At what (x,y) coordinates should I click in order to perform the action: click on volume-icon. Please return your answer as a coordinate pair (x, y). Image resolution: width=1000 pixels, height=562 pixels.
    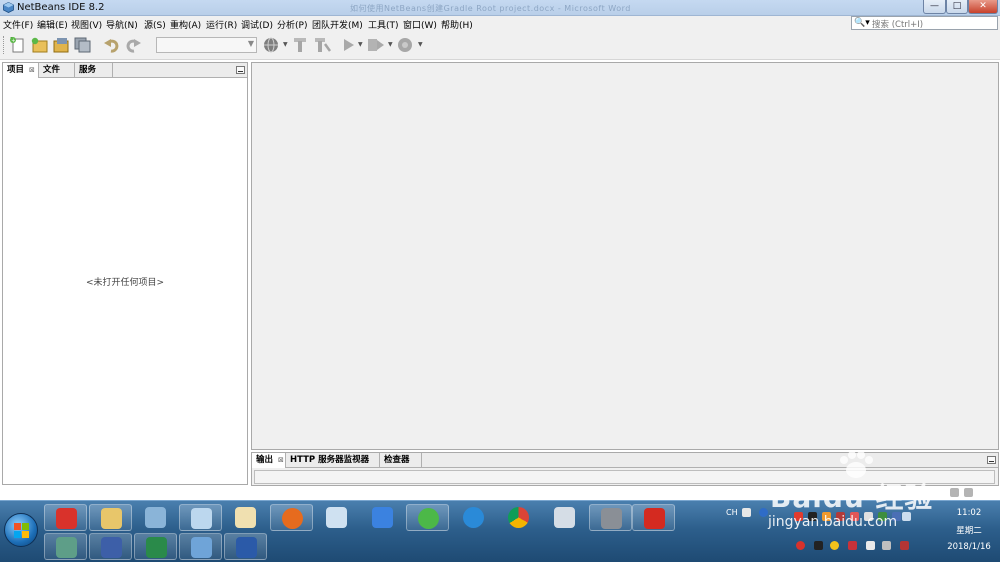
    Looking at the image, I should click on (904, 545).